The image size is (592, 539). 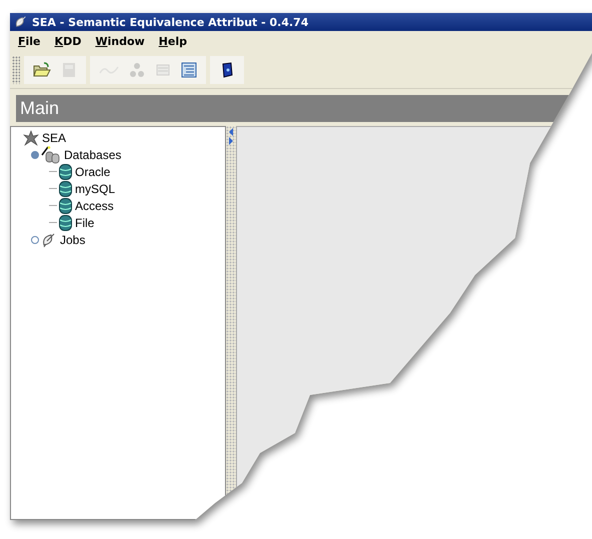 What do you see at coordinates (92, 155) in the screenshot?
I see `tree-node: Databases` at bounding box center [92, 155].